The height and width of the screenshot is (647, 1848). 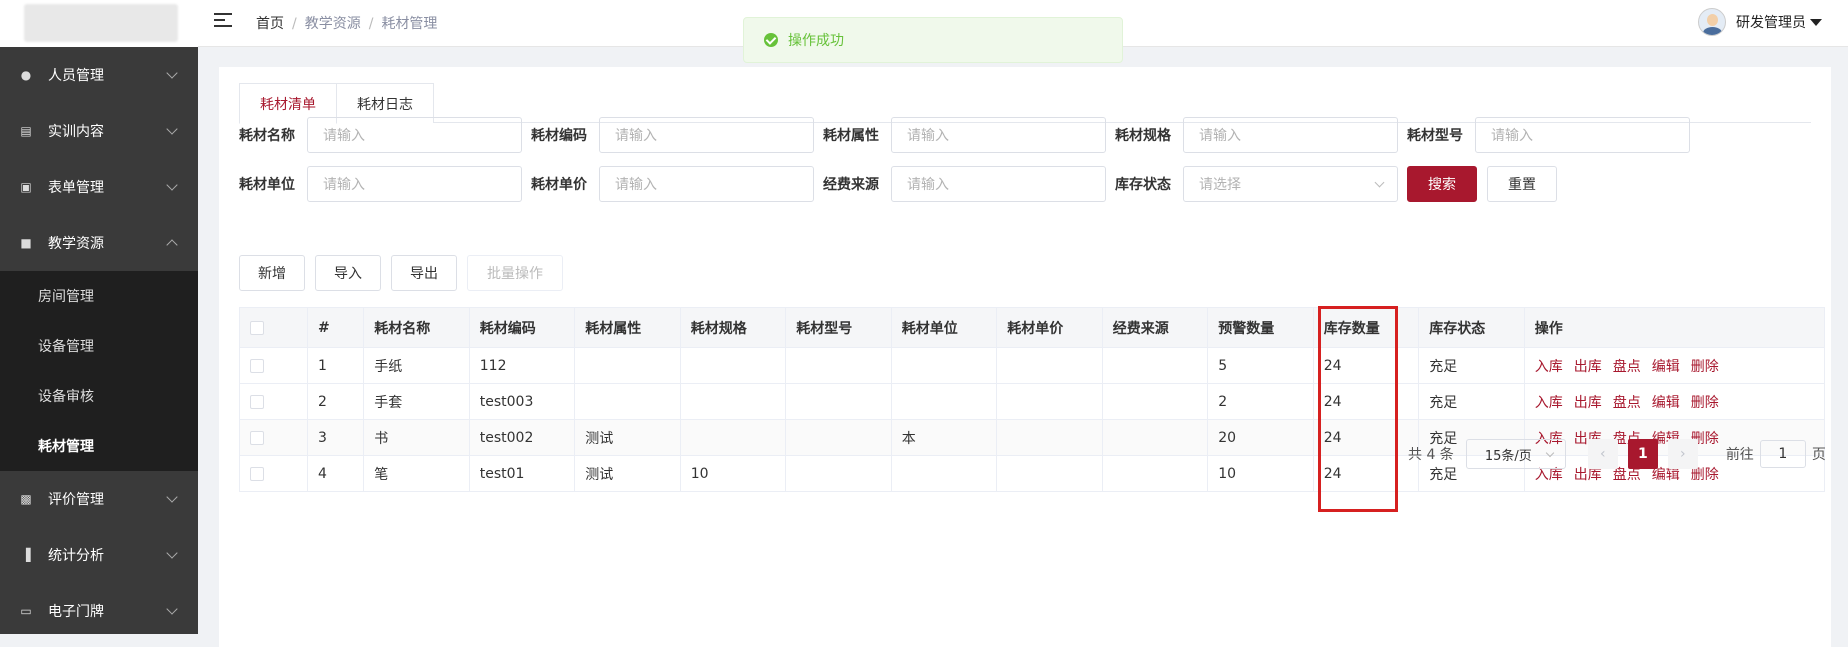 I want to click on page-size-select: 15条/页, so click(x=1515, y=454).